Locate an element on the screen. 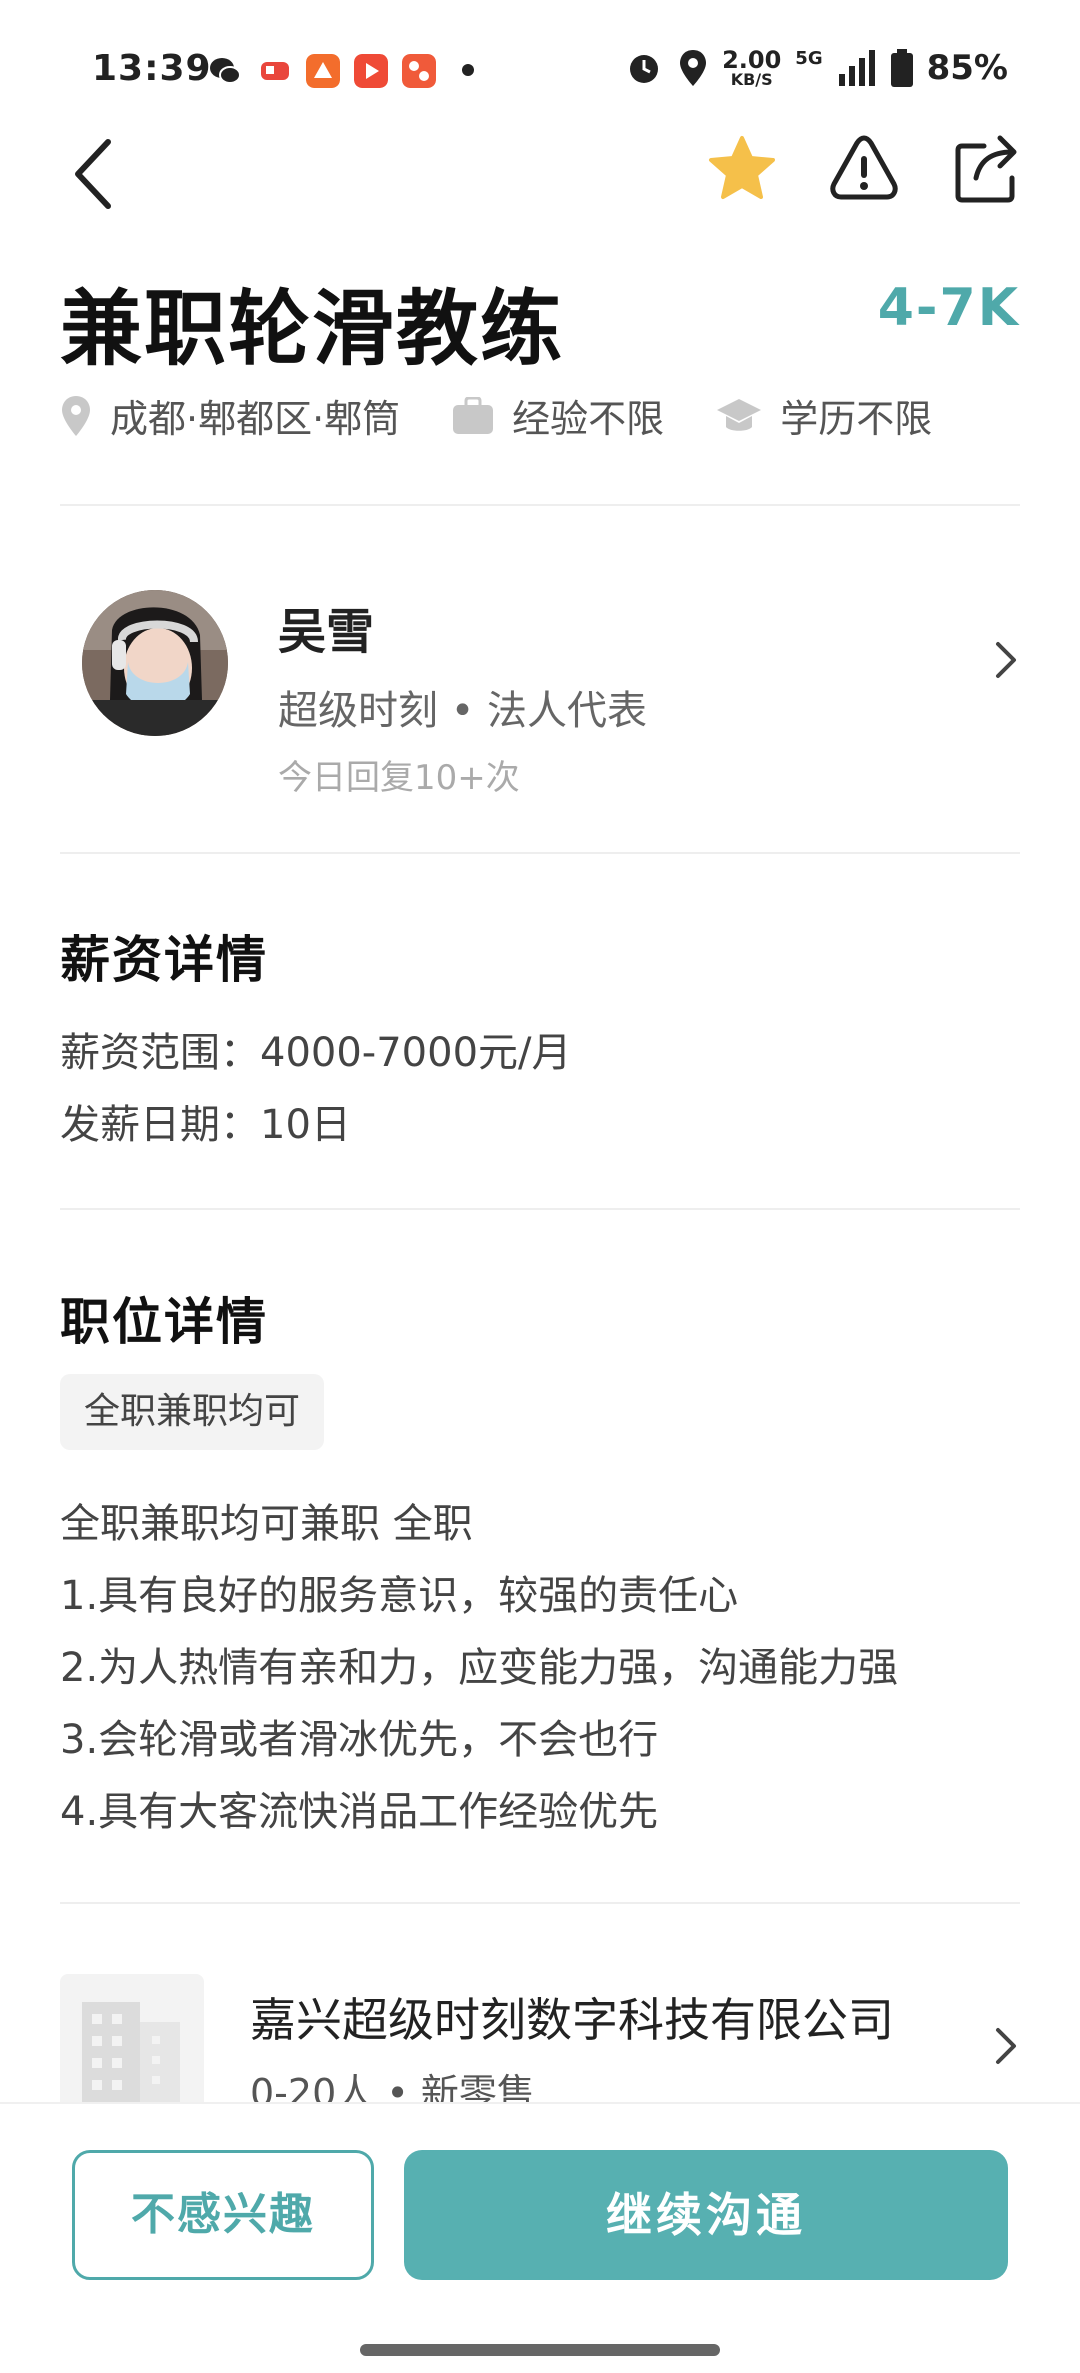  recruiter-role: 超级时刻 • 法人代表 is located at coordinates (463, 711).